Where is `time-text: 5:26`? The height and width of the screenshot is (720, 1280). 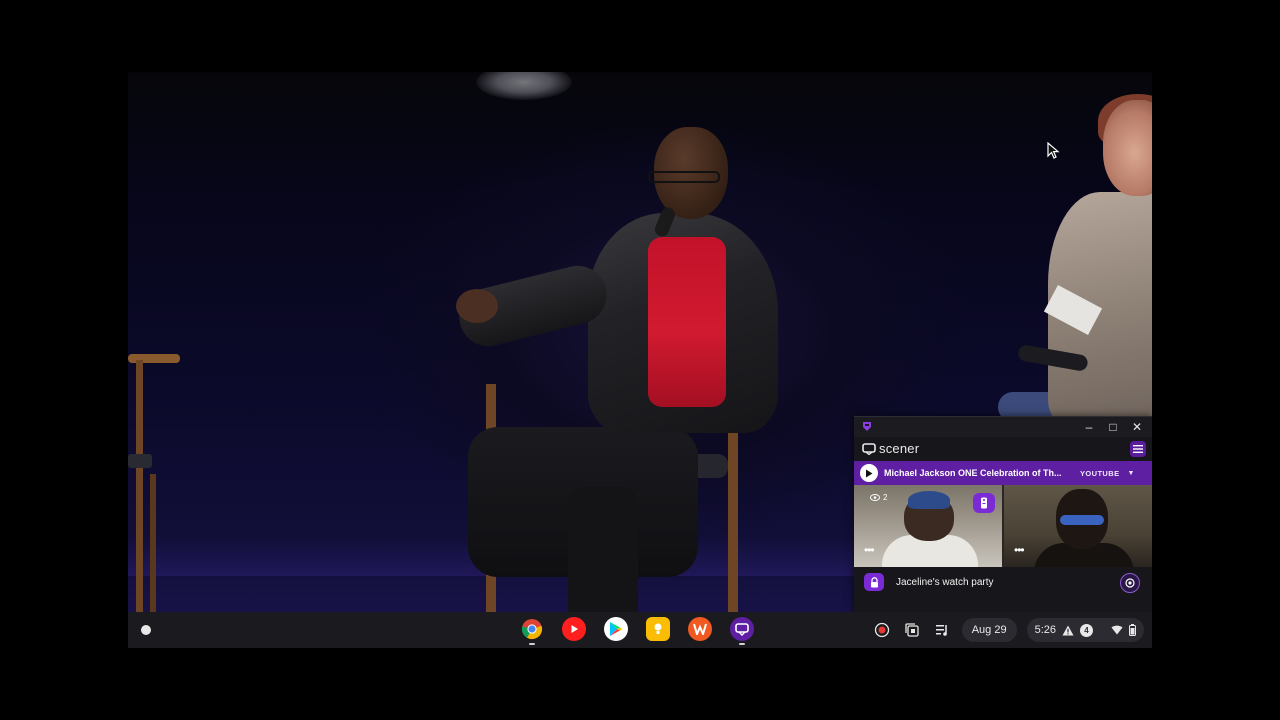 time-text: 5:26 is located at coordinates (1045, 630).